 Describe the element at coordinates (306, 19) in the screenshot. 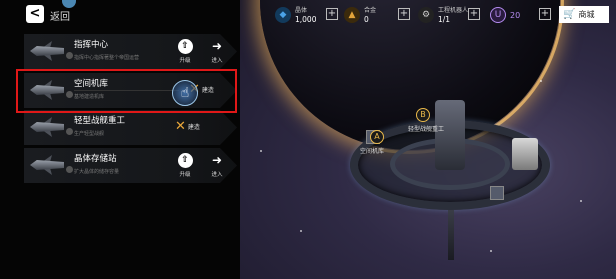

I see `resource-value: 1,000` at that location.